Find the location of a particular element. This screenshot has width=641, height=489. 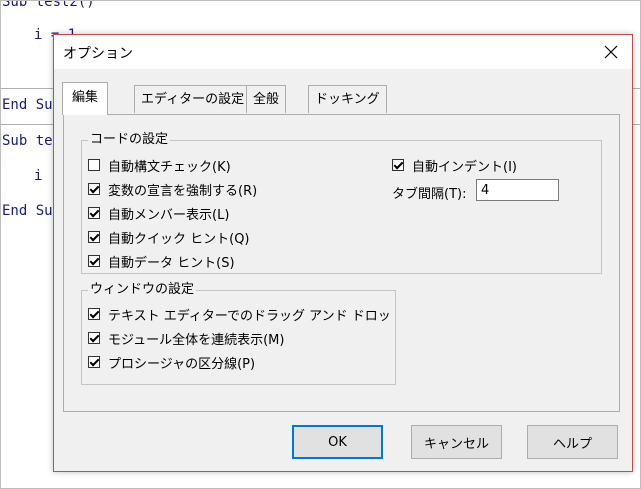

checkbox-drag-and-drop: テキスト エディターでのドラッグ アンド ドロップ(D is located at coordinates (239, 314).